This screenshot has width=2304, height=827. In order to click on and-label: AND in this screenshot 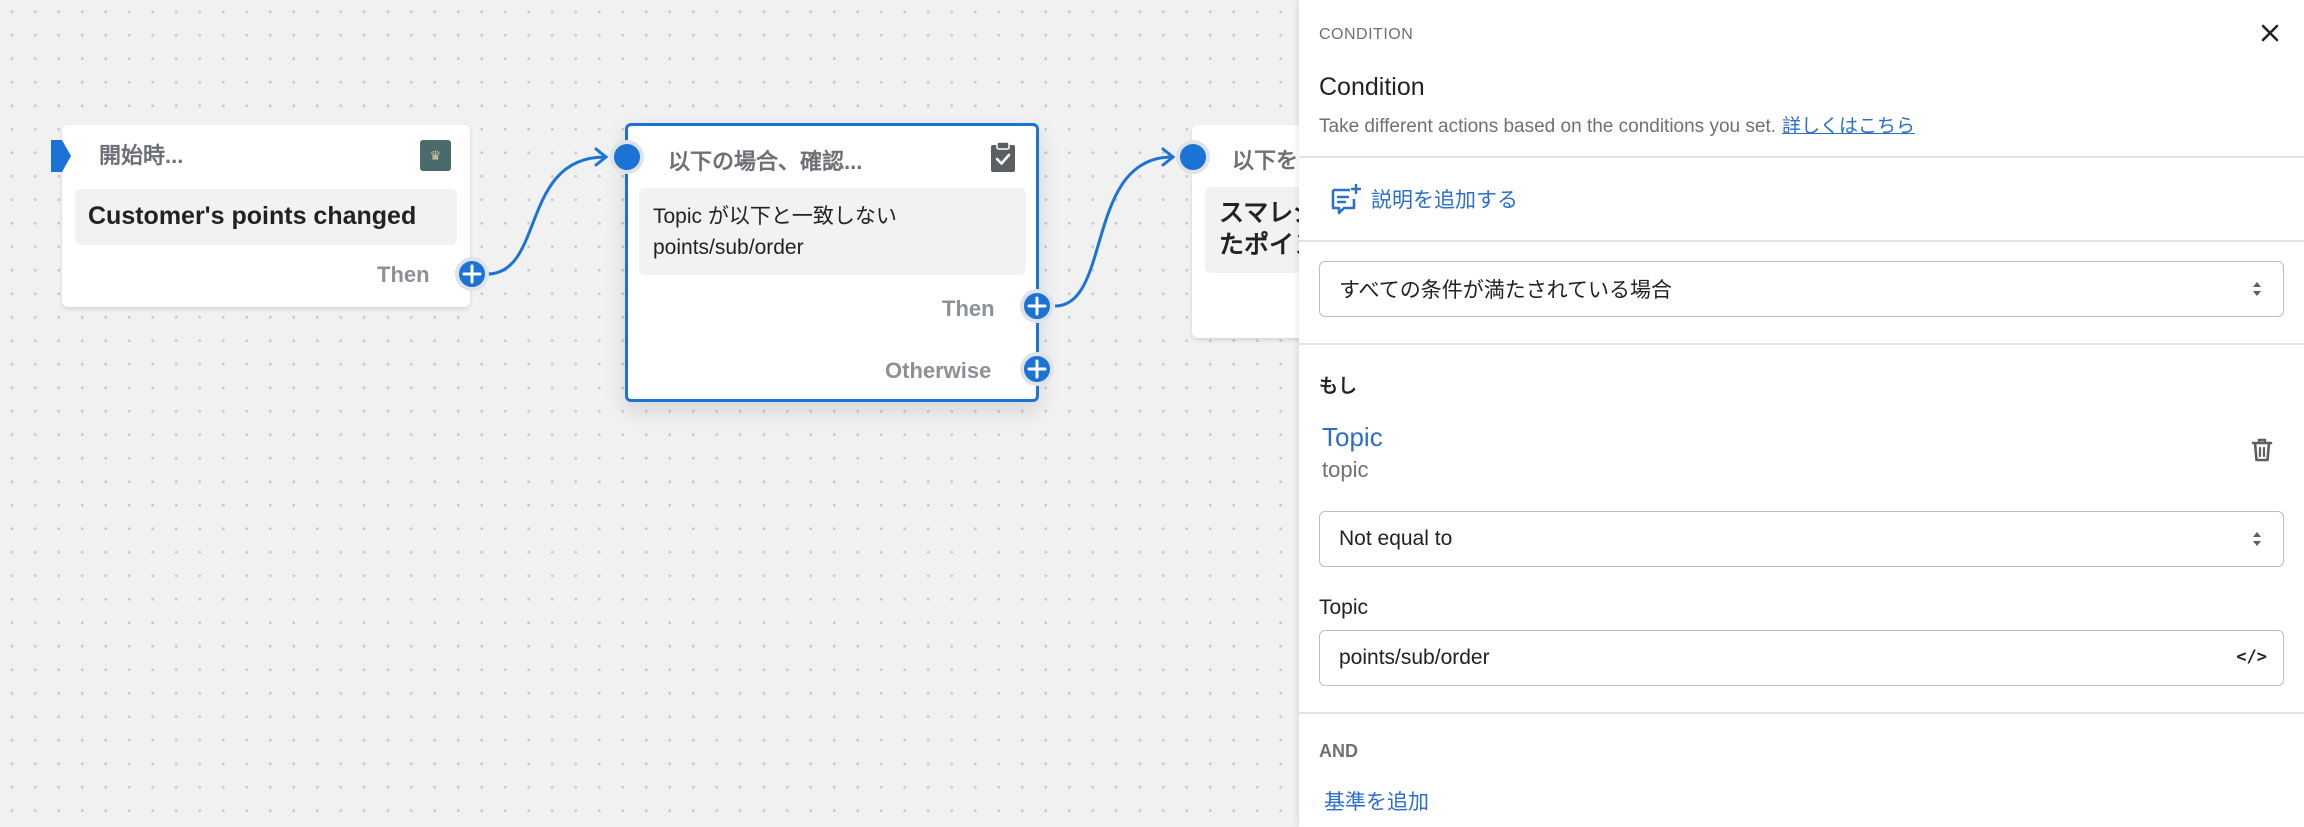, I will do `click(1338, 751)`.